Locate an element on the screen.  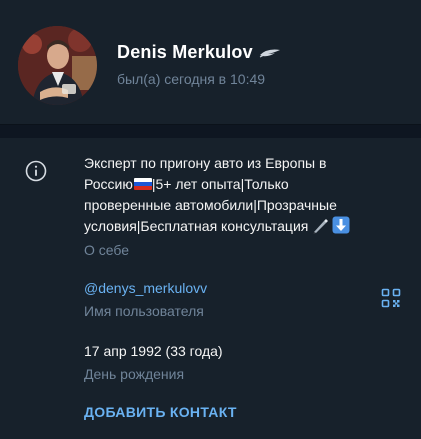
qr-code-icon is located at coordinates (391, 298).